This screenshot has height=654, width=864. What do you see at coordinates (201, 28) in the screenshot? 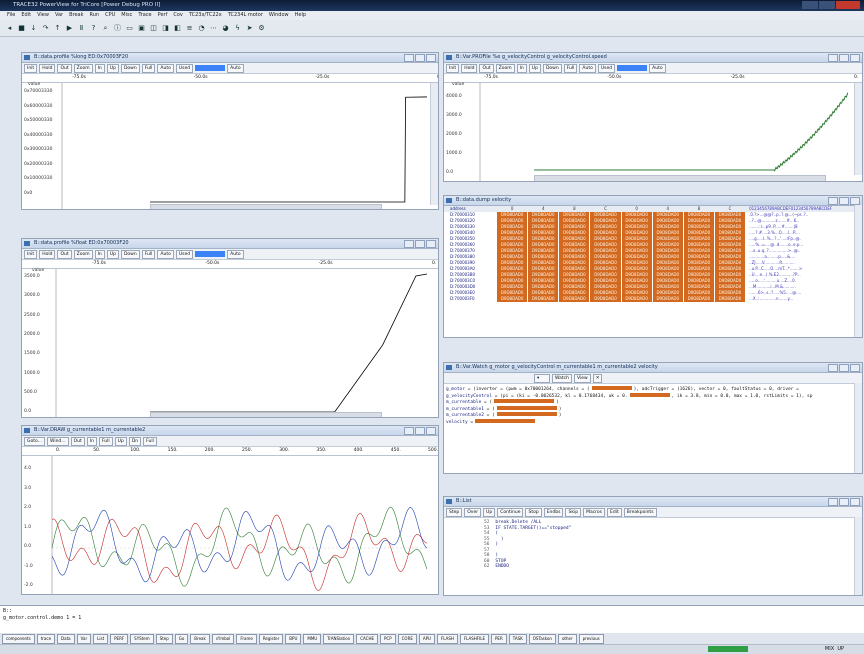
I see `chart-icon: ◔` at bounding box center [201, 28].